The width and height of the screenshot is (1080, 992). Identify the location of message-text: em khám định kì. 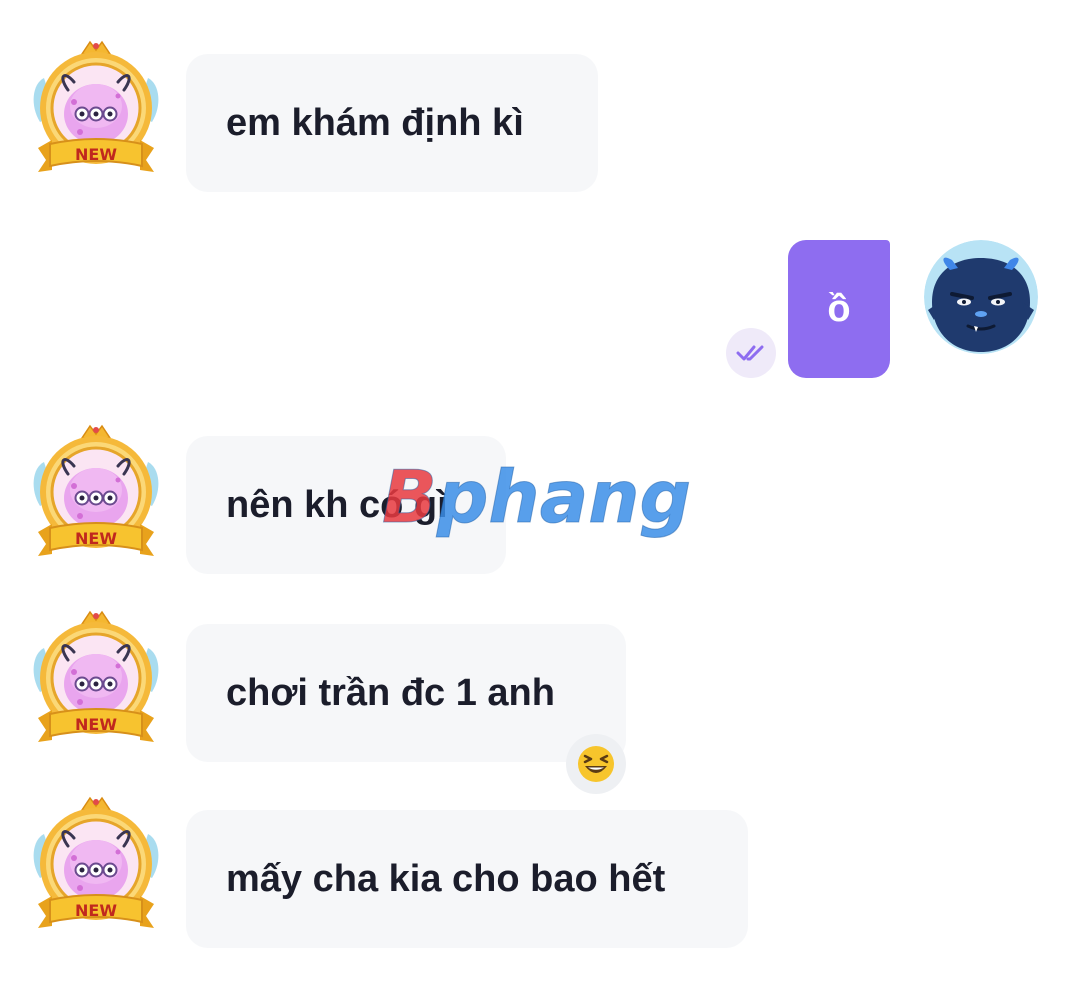
(375, 122).